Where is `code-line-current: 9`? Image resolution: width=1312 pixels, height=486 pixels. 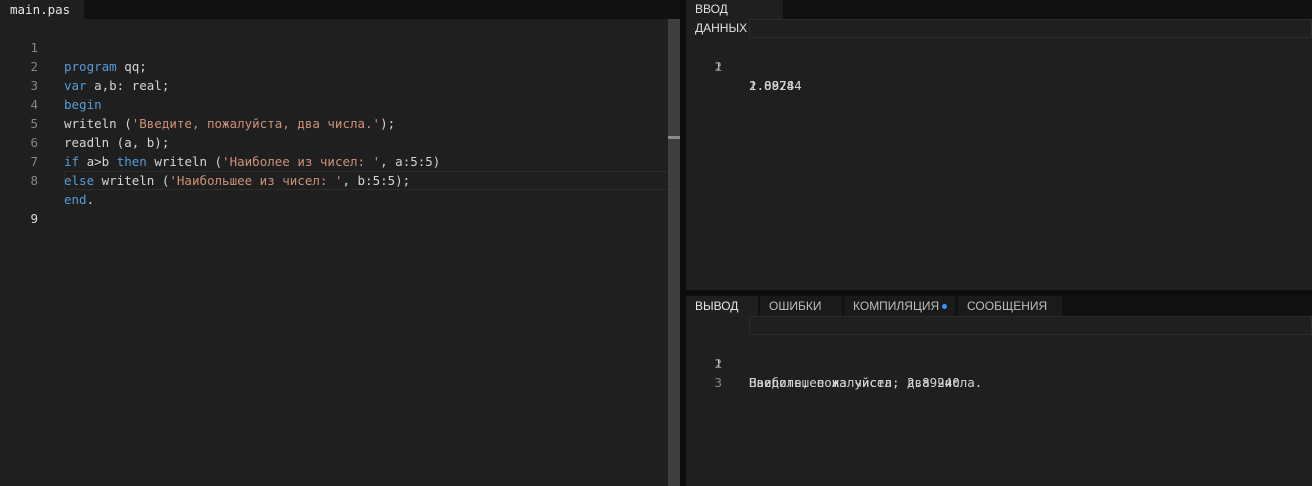
code-line-current: 9 is located at coordinates (341, 198).